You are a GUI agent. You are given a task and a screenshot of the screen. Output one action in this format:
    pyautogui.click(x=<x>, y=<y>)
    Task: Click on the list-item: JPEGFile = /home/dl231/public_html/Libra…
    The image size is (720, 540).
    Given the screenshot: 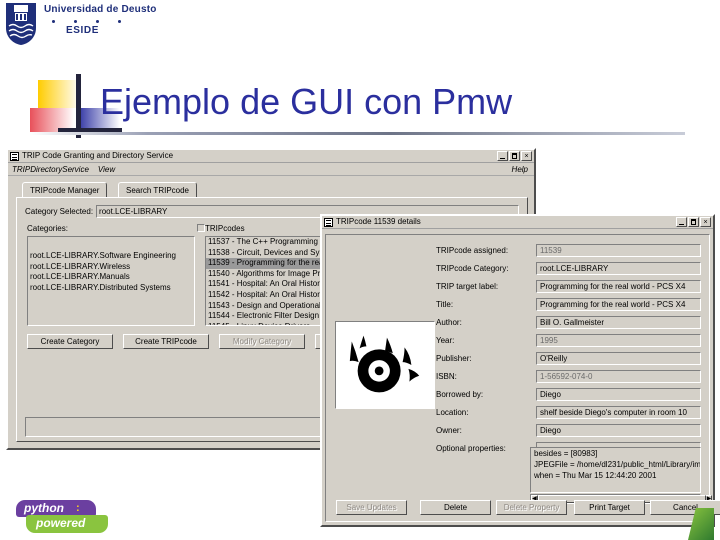 What is the action you would take?
    pyautogui.click(x=615, y=464)
    